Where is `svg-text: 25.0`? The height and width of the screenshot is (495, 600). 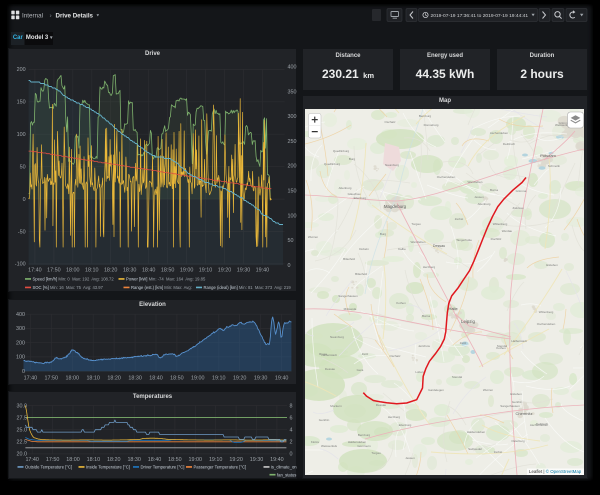
svg-text: 25.0 is located at coordinates (22, 430).